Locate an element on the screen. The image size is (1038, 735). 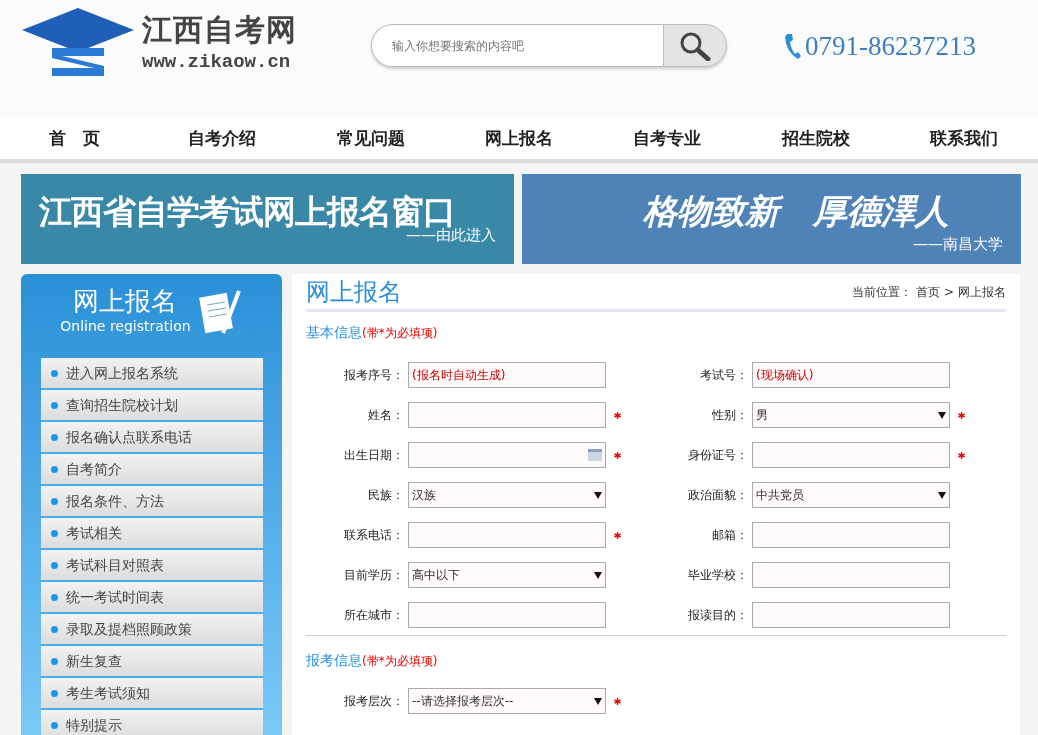
site-url: www.zikaow.cn is located at coordinates (217, 62).